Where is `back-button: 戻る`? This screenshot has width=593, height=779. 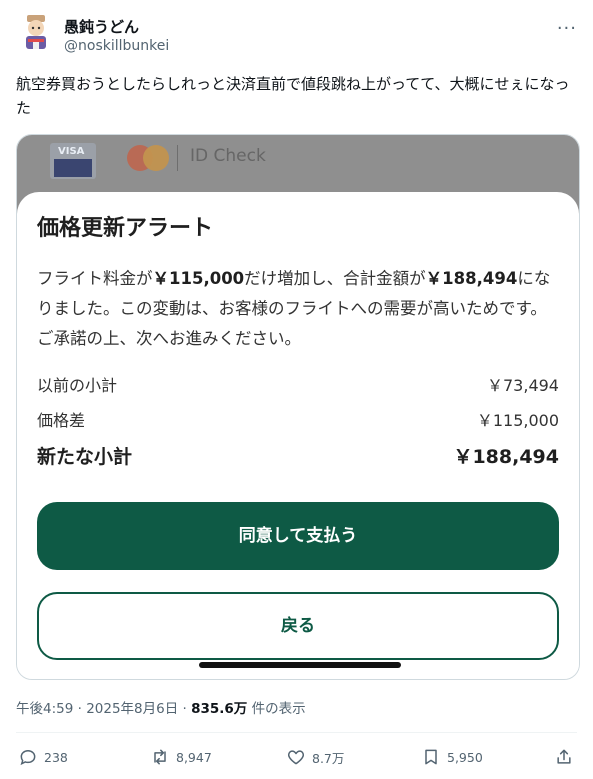 back-button: 戻る is located at coordinates (298, 626).